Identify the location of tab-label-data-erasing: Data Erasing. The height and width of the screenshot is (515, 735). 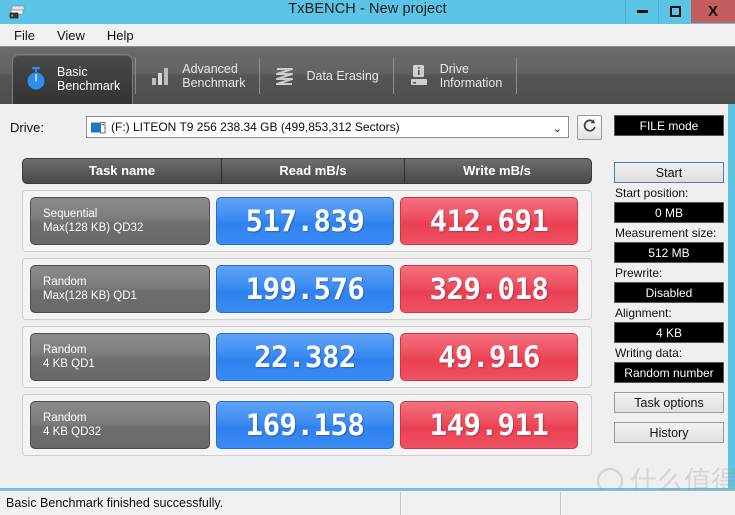
(342, 75).